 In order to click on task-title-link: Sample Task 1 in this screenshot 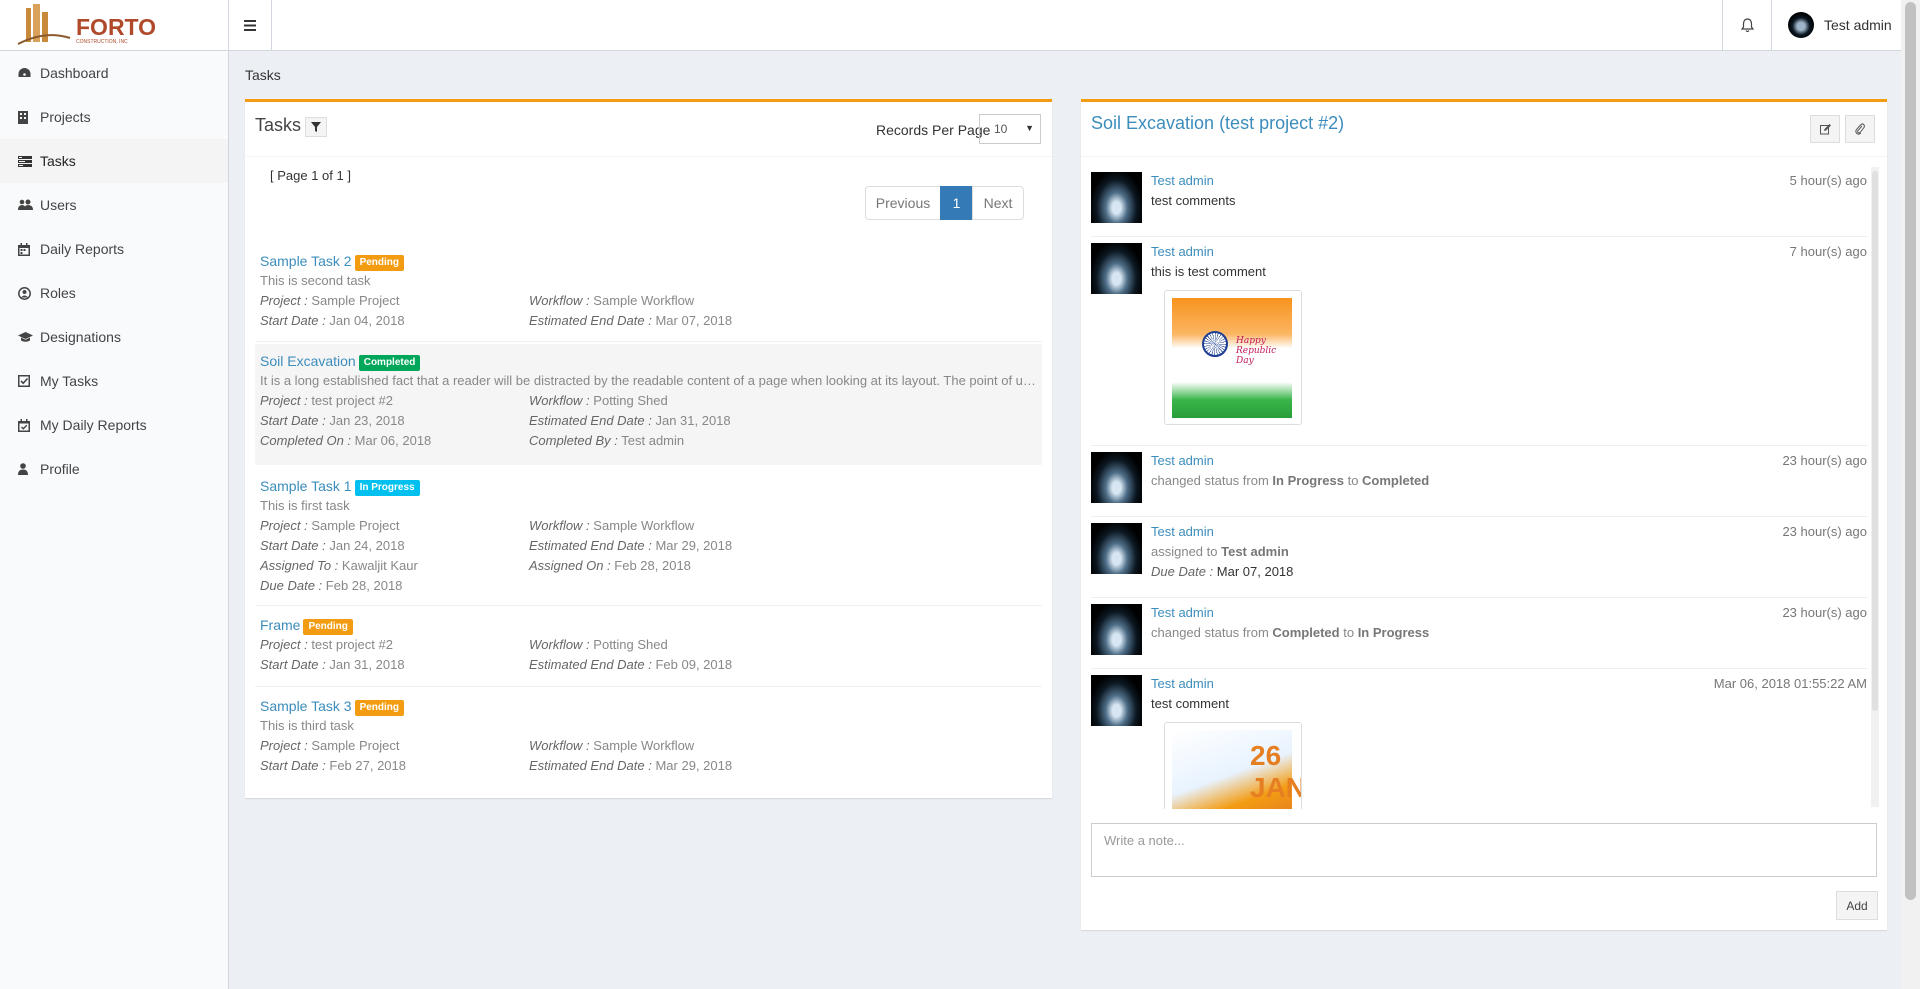, I will do `click(306, 486)`.